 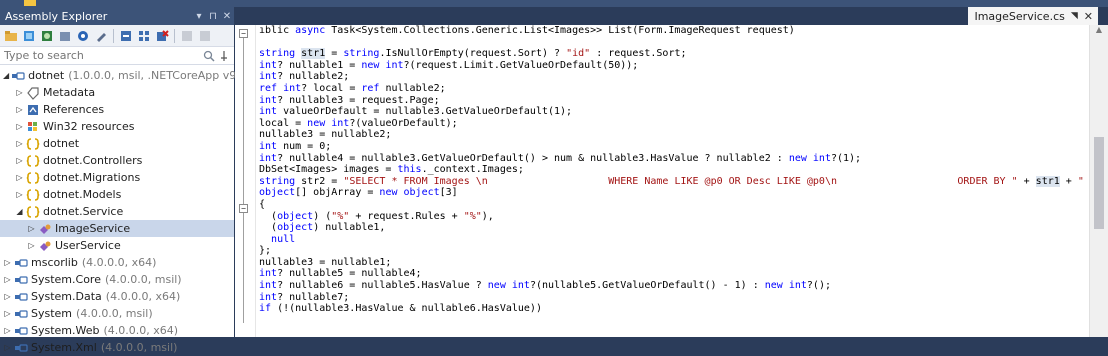 I want to click on tree-node: ▷ dotnet.Models, so click(x=117, y=194).